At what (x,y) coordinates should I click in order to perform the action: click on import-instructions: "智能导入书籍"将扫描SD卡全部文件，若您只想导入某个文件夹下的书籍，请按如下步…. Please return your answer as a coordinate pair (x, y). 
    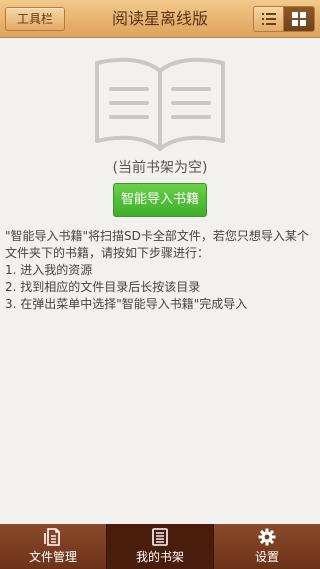
    Looking at the image, I should click on (161, 270).